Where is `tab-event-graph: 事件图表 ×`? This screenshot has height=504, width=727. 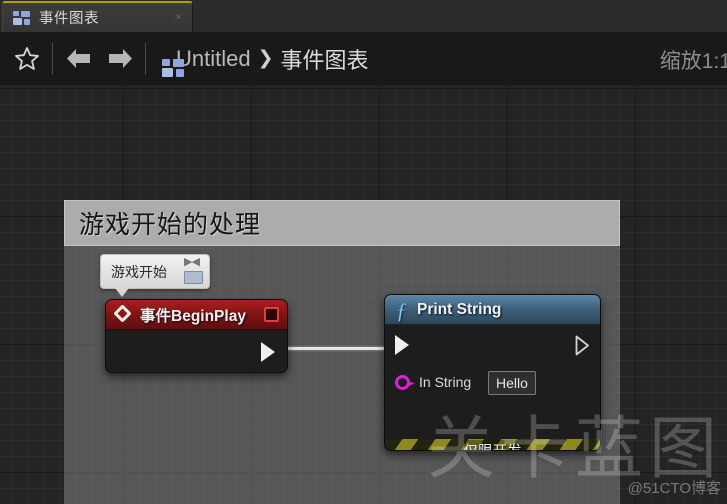 tab-event-graph: 事件图表 × is located at coordinates (97, 16).